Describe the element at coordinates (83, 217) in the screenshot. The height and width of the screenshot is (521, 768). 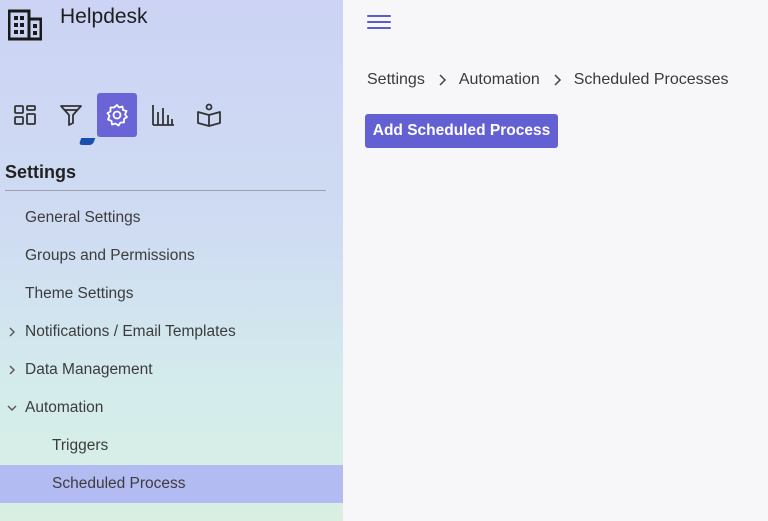
I see `sidebar-item-label: General Settings` at that location.